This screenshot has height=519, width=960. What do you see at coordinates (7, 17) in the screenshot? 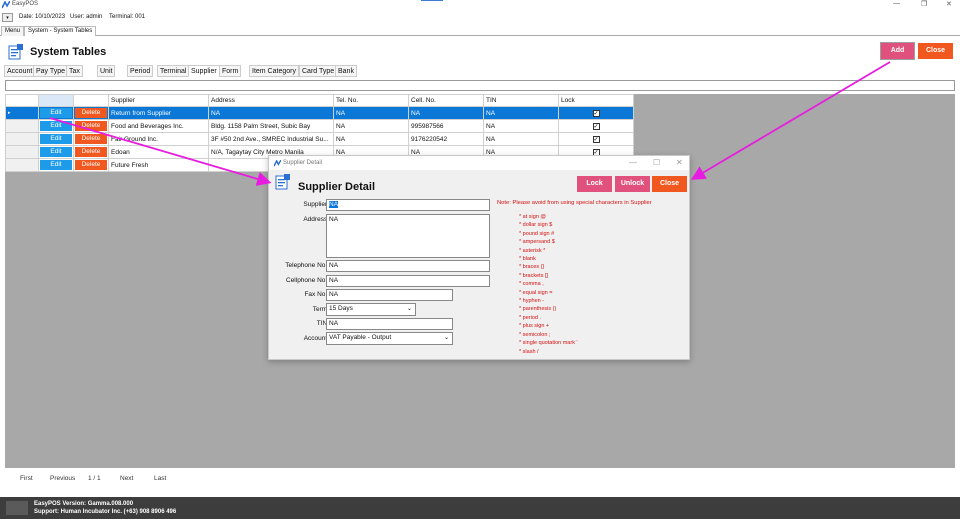
I see `menu-dropdown-icon: ▾` at bounding box center [7, 17].